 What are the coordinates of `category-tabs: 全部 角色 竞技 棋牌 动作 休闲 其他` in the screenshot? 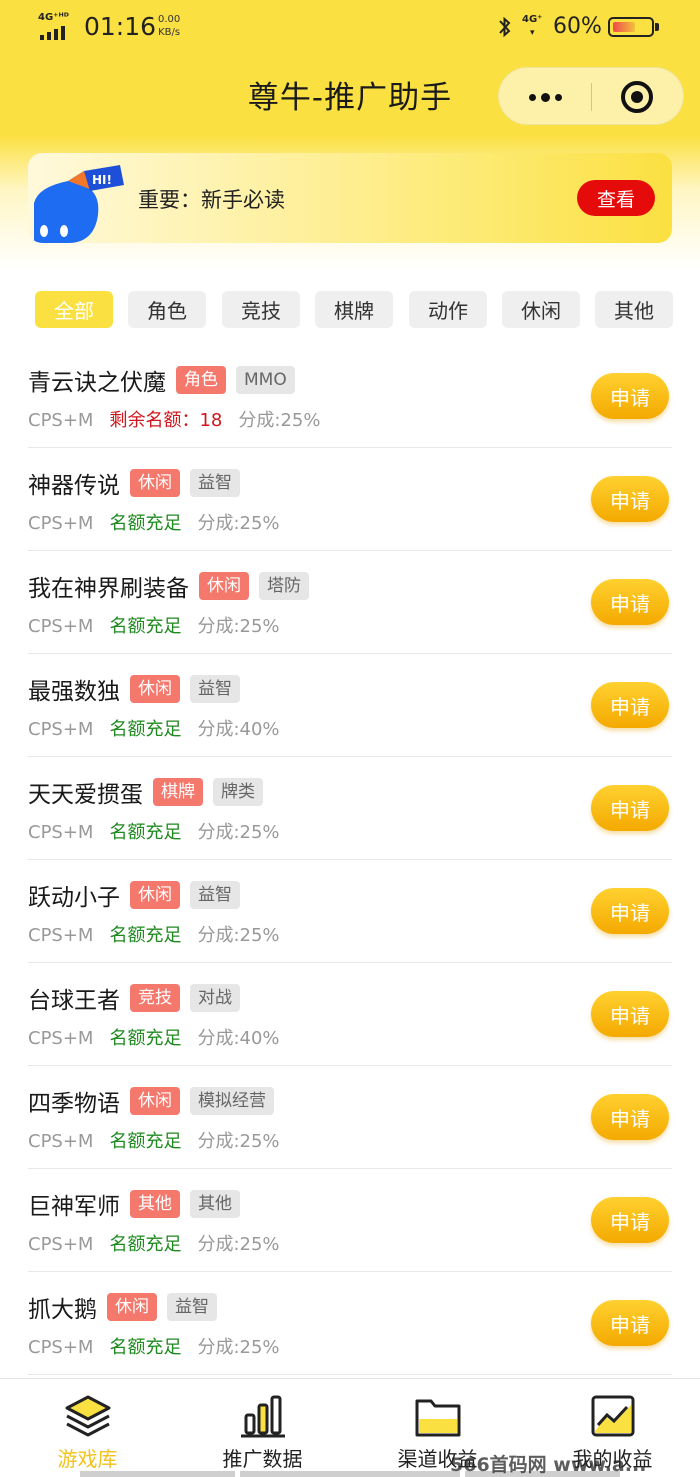 It's located at (355, 310).